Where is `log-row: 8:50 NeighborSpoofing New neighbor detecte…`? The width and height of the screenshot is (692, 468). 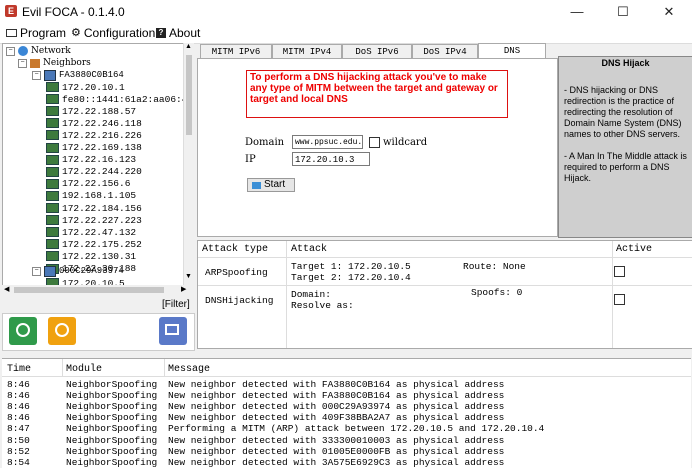
log-row: 8:50 NeighborSpoofing New neighbor detecte… is located at coordinates (346, 440).